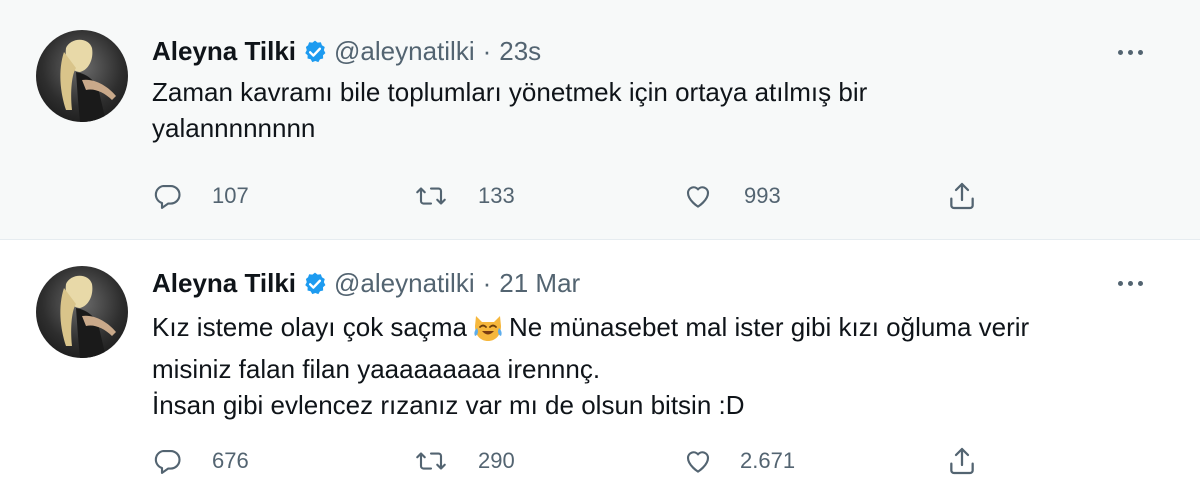 This screenshot has height=500, width=1200. I want to click on reply-count: 676, so click(230, 460).